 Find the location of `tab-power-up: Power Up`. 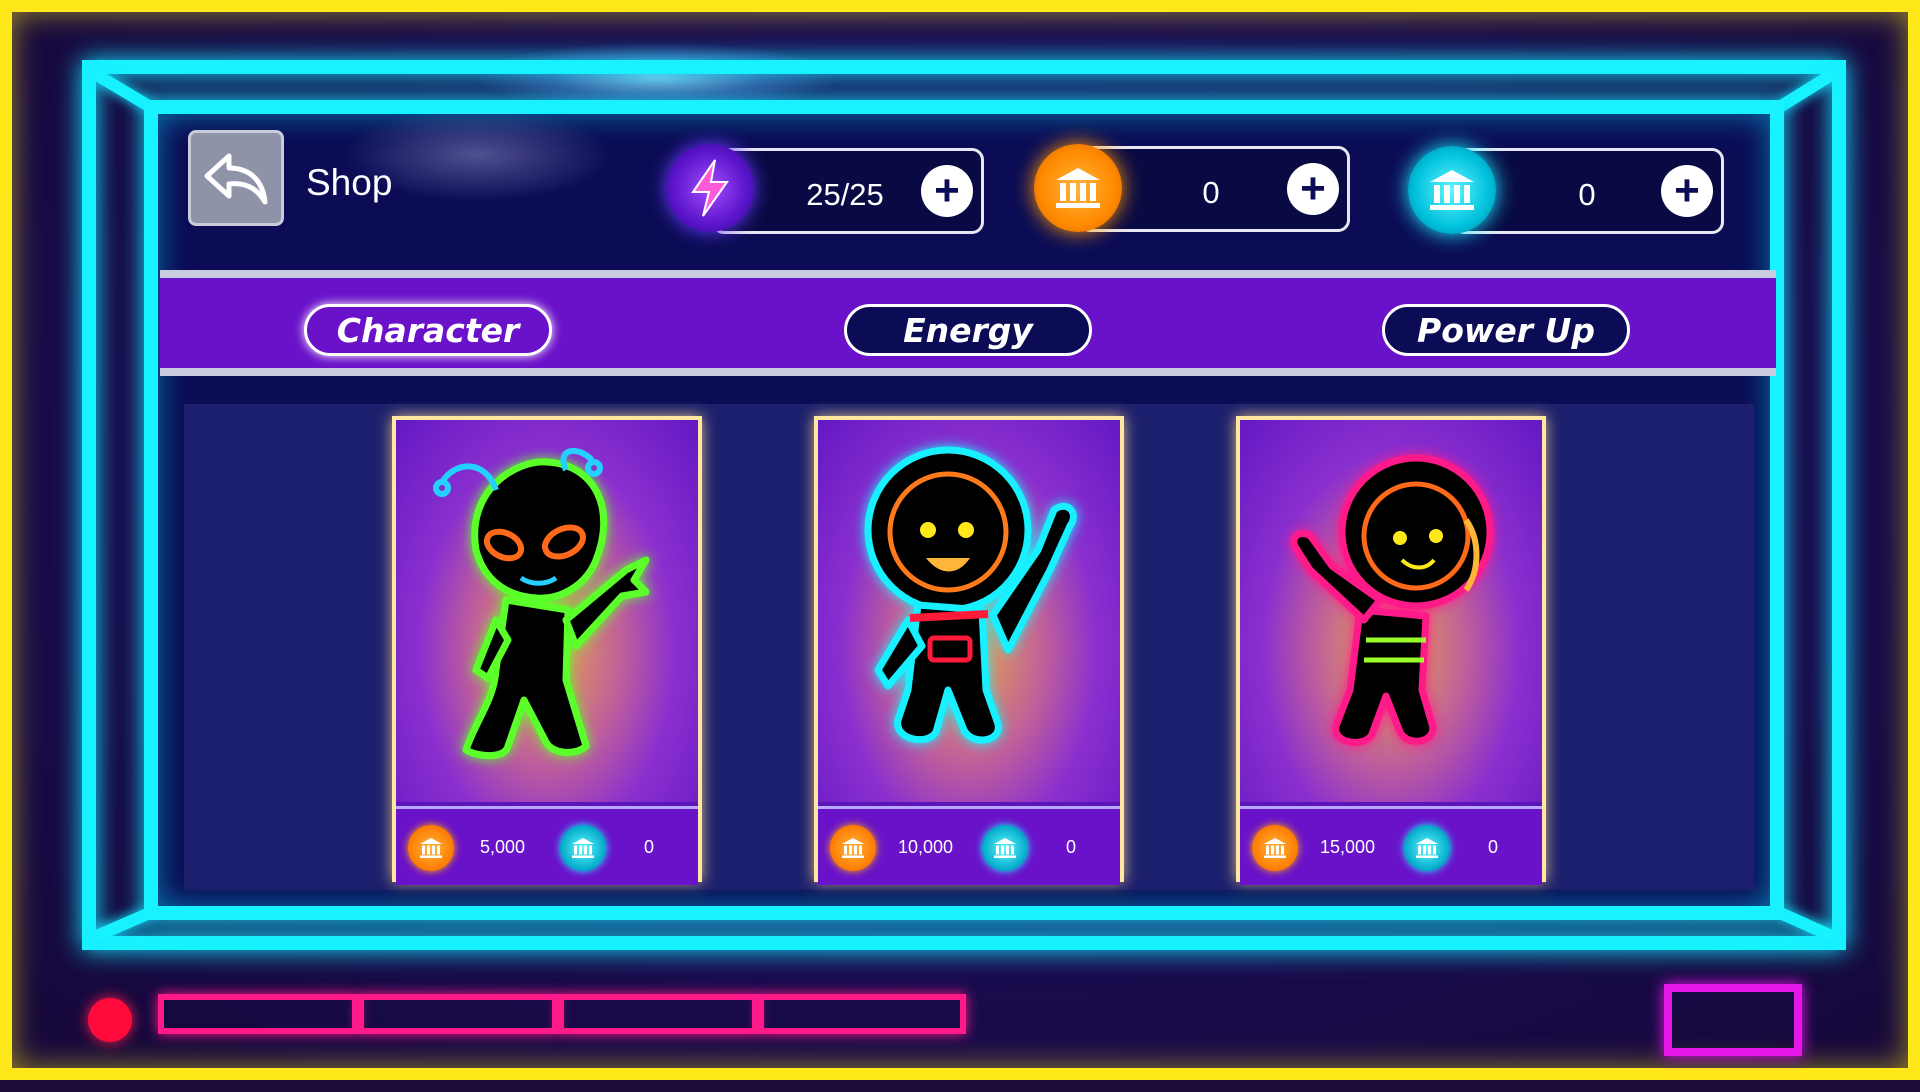

tab-power-up: Power Up is located at coordinates (1506, 330).